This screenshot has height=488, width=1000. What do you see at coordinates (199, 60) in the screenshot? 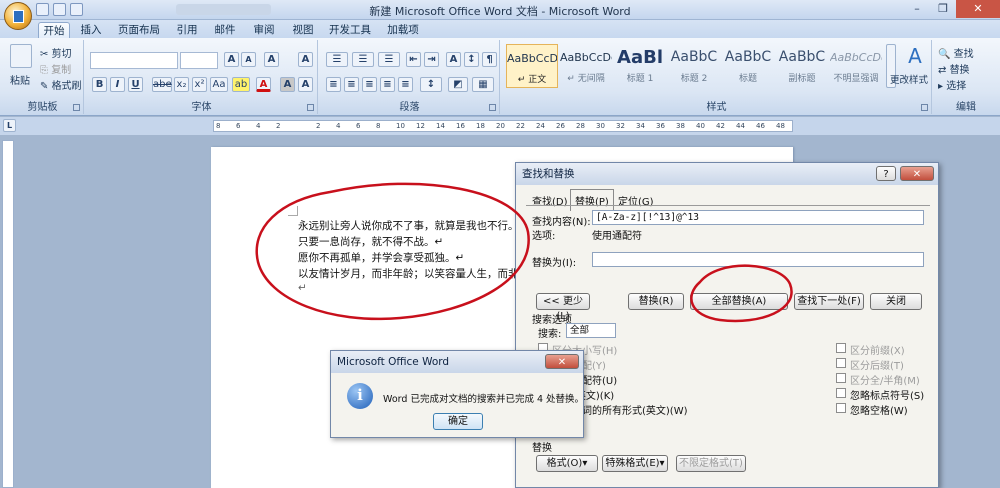
I see `font-size-dropdown` at bounding box center [199, 60].